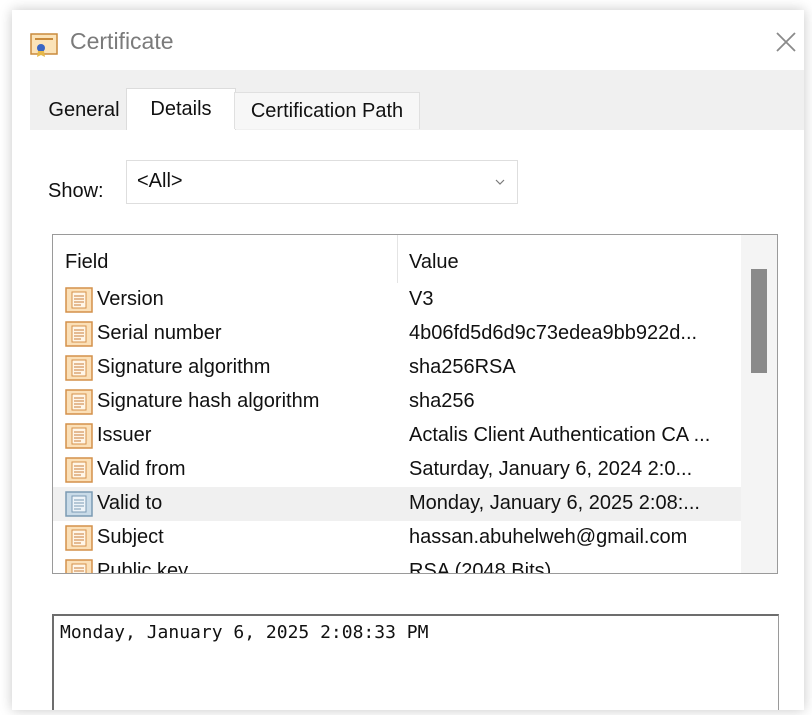 This screenshot has height=715, width=812. What do you see at coordinates (759, 404) in the screenshot?
I see `list-scrollbar` at bounding box center [759, 404].